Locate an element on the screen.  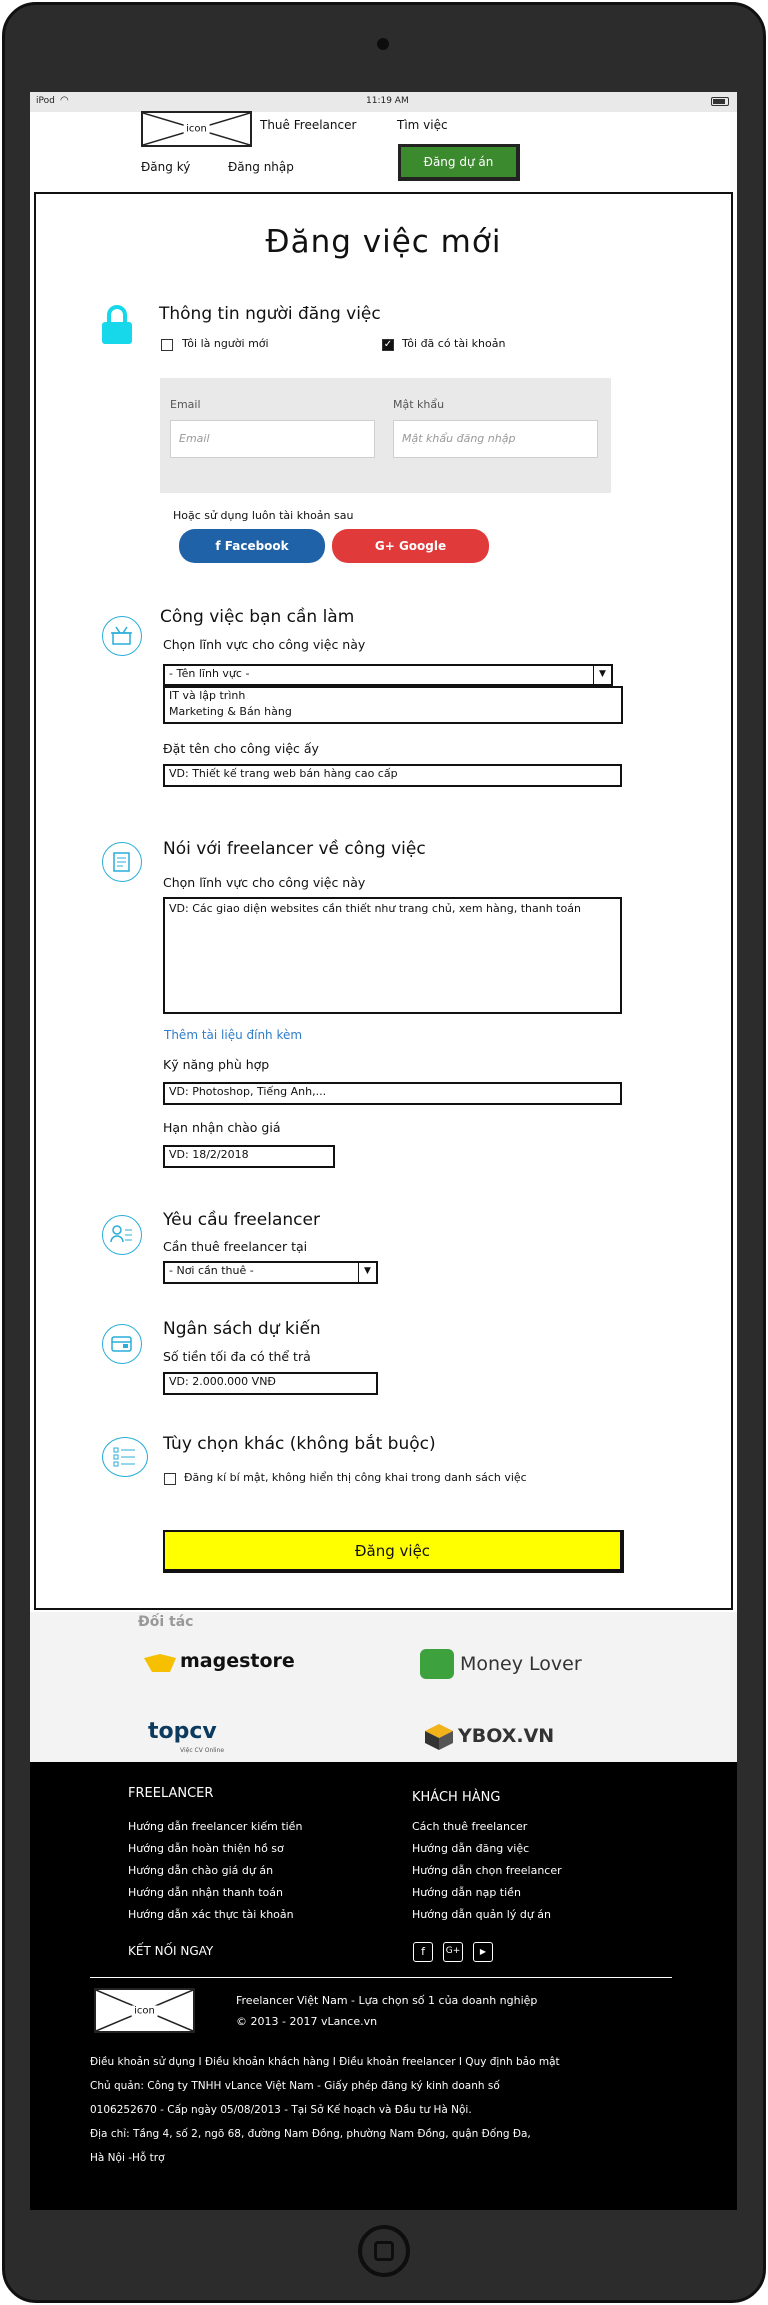
password-label: Mật khẩu is located at coordinates (419, 404).